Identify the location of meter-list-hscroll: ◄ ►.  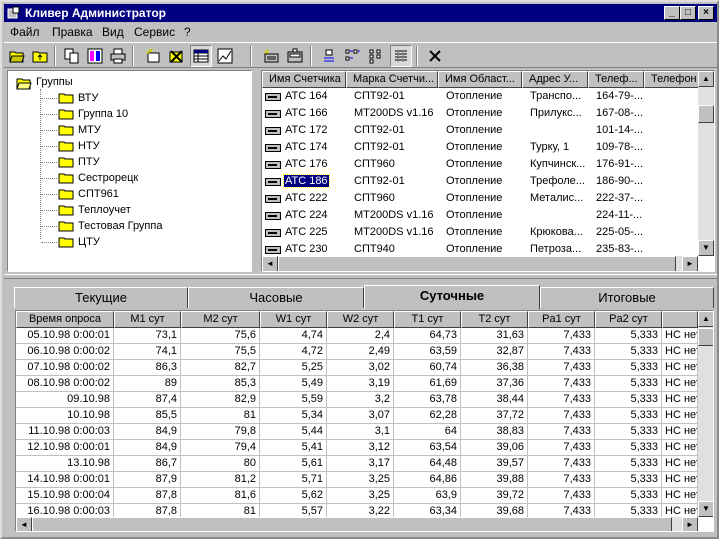
(480, 263).